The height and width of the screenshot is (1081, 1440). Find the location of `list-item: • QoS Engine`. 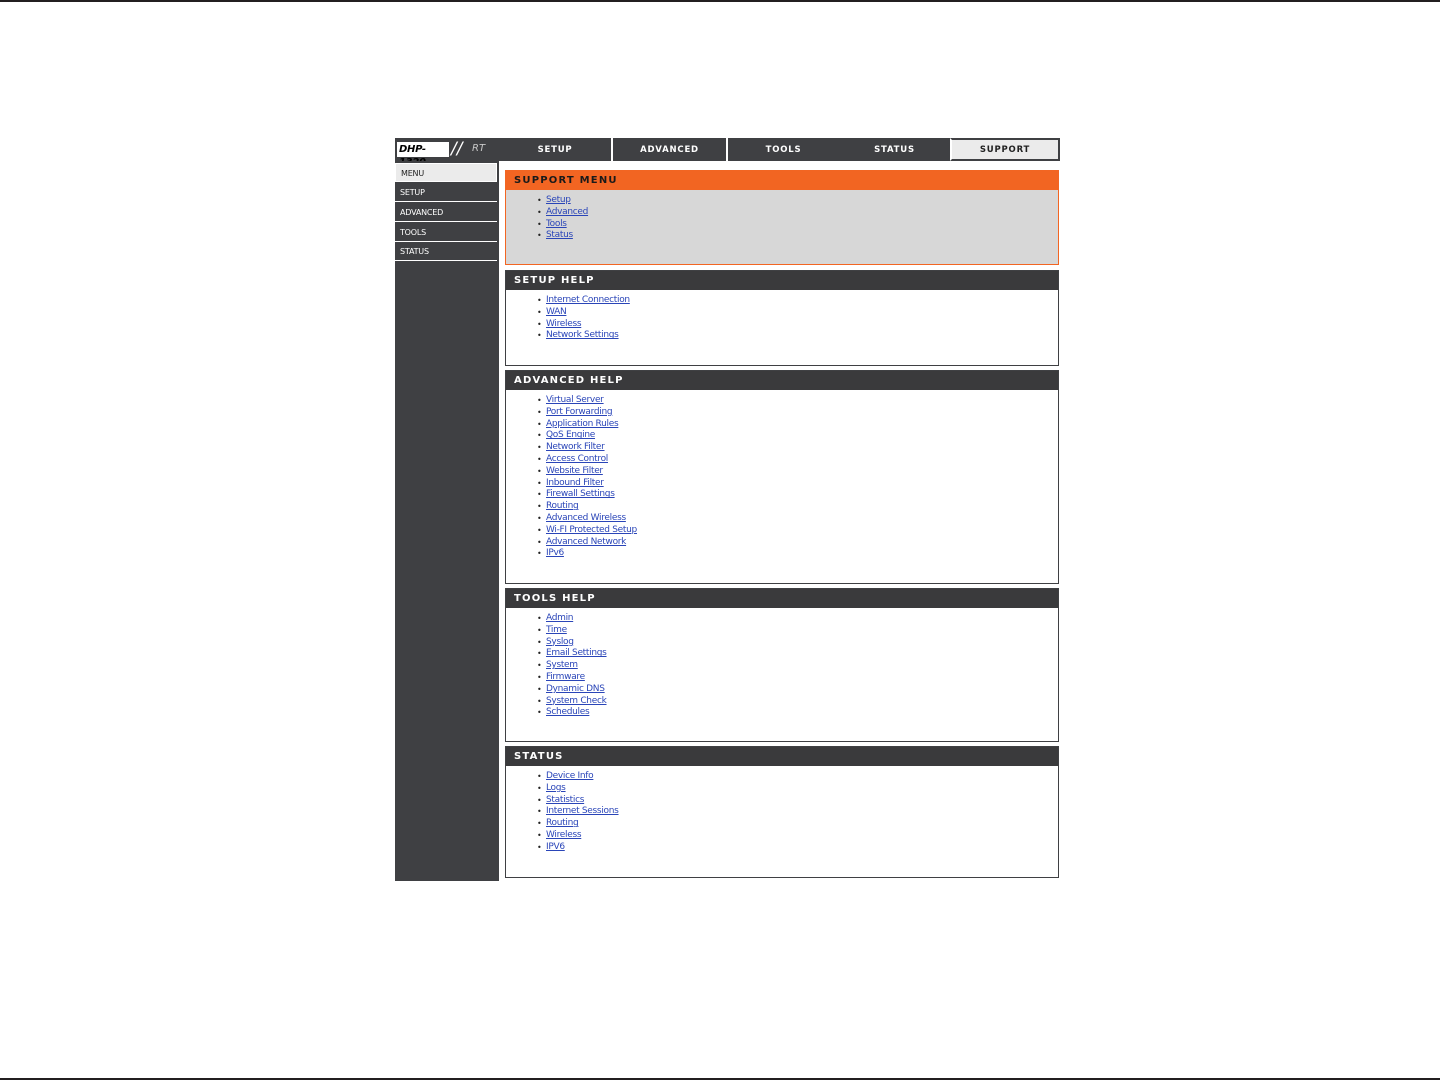

list-item: • QoS Engine is located at coordinates (797, 436).